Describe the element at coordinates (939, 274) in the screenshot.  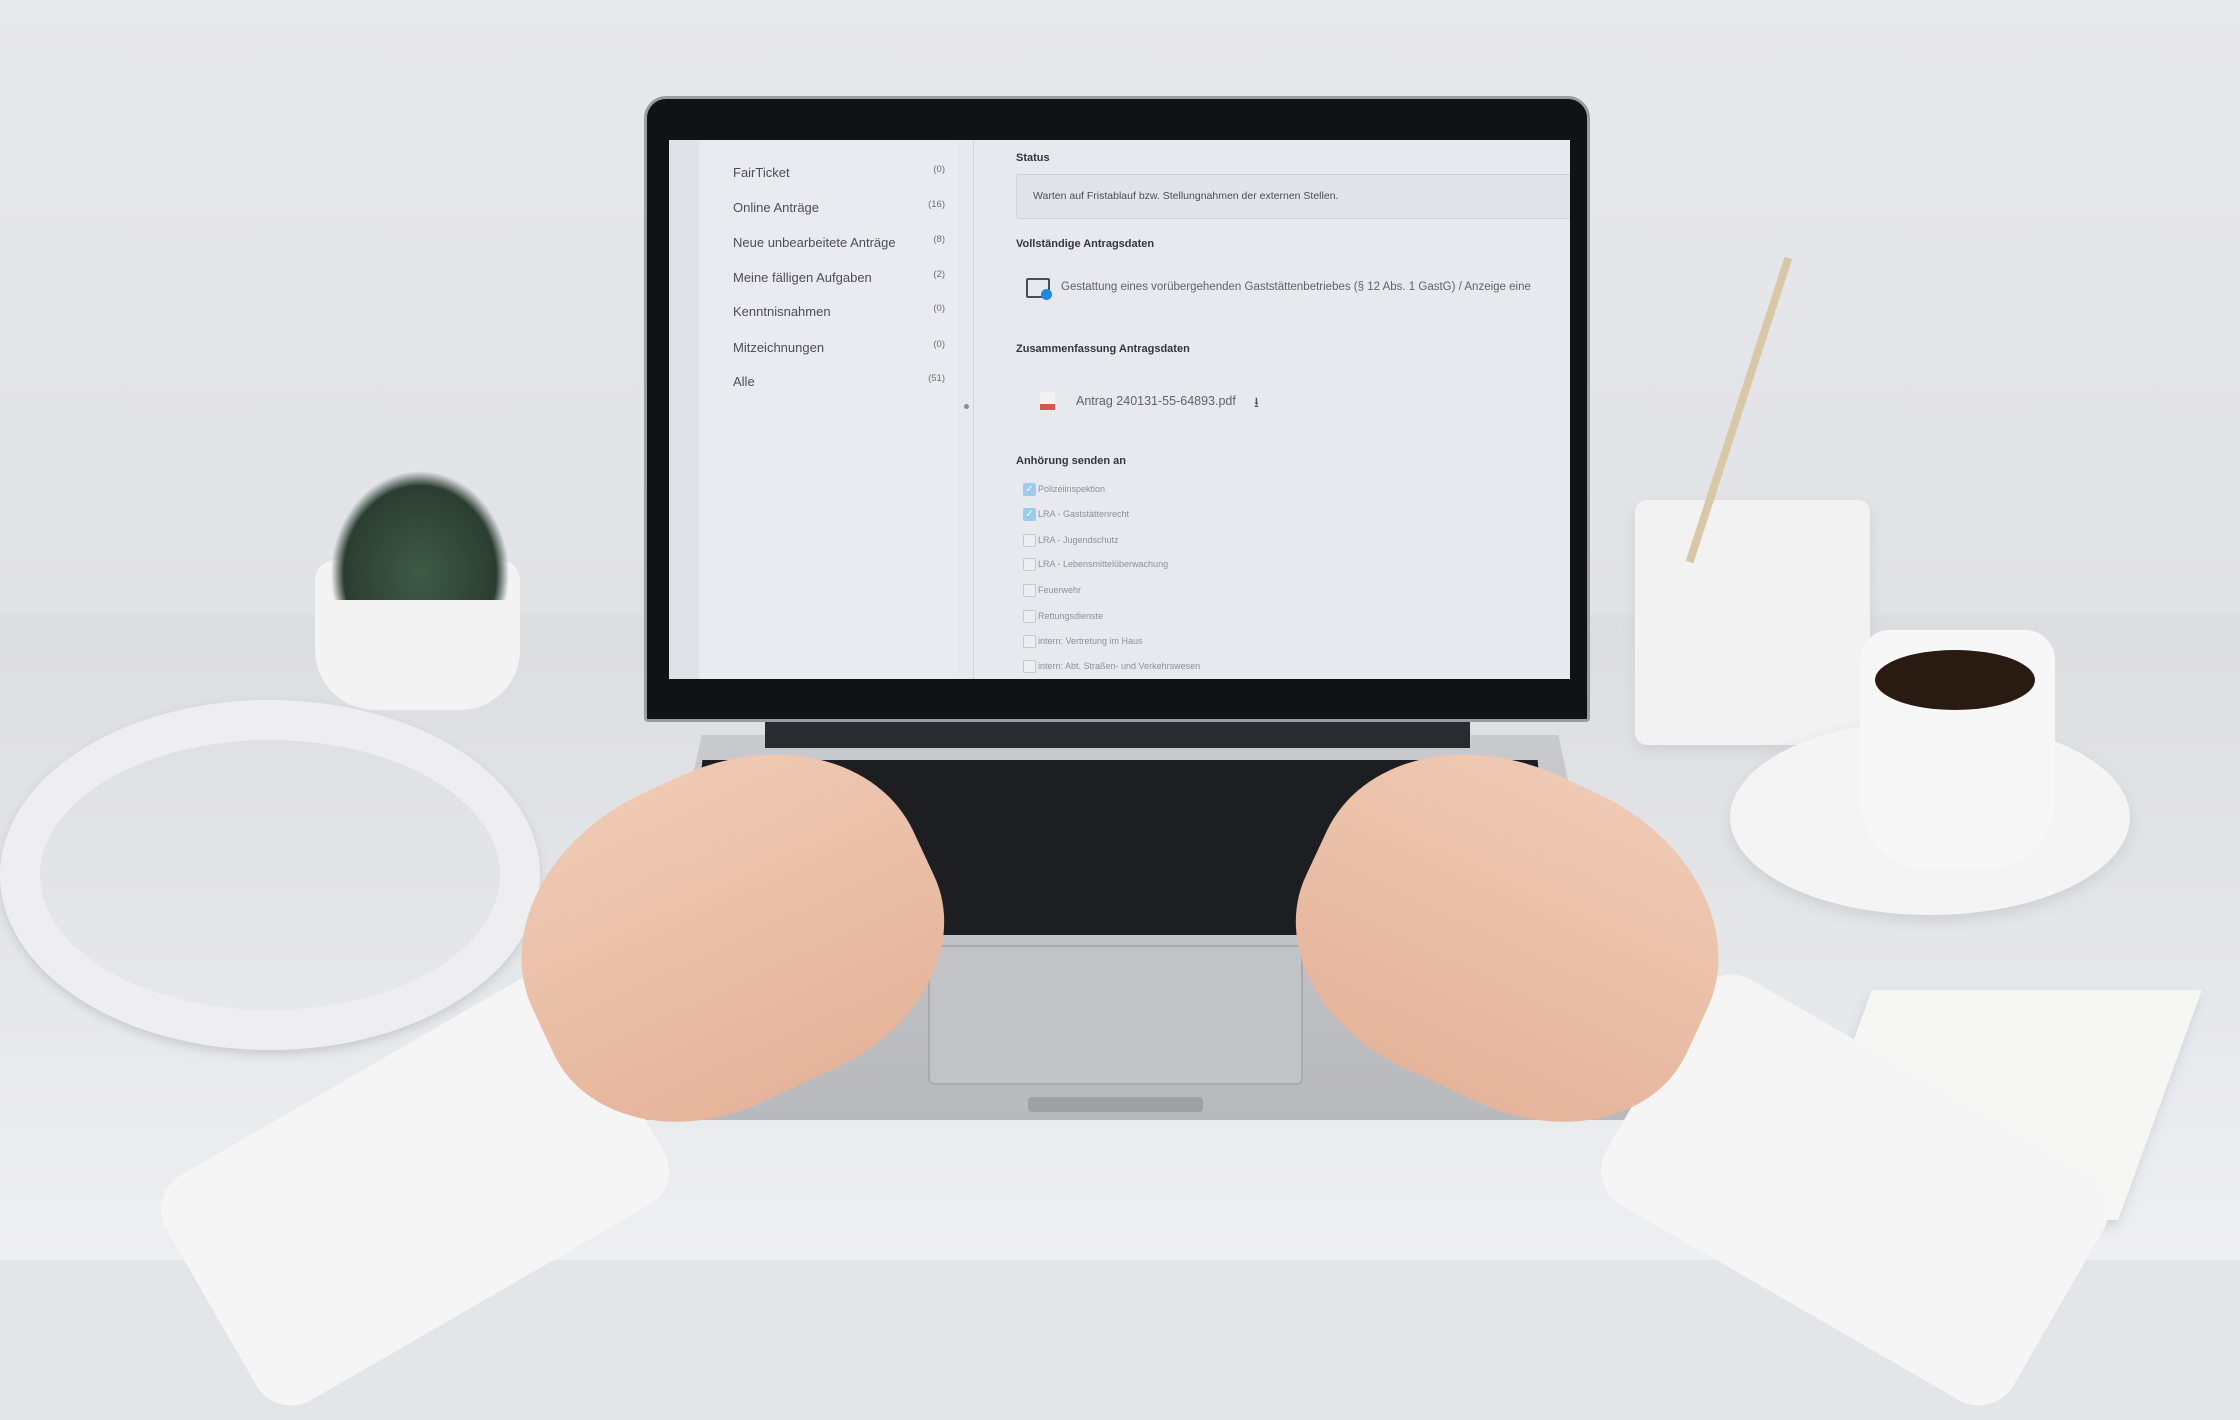
I see `sidebar-item-count: (2)` at that location.